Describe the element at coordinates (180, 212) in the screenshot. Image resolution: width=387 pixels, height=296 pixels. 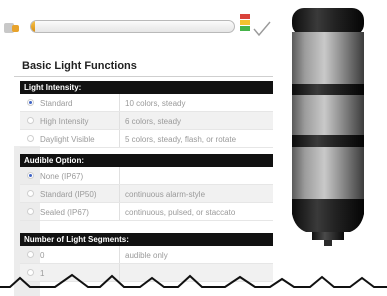
I see `option-description: continuous, pulsed, or staccato` at that location.